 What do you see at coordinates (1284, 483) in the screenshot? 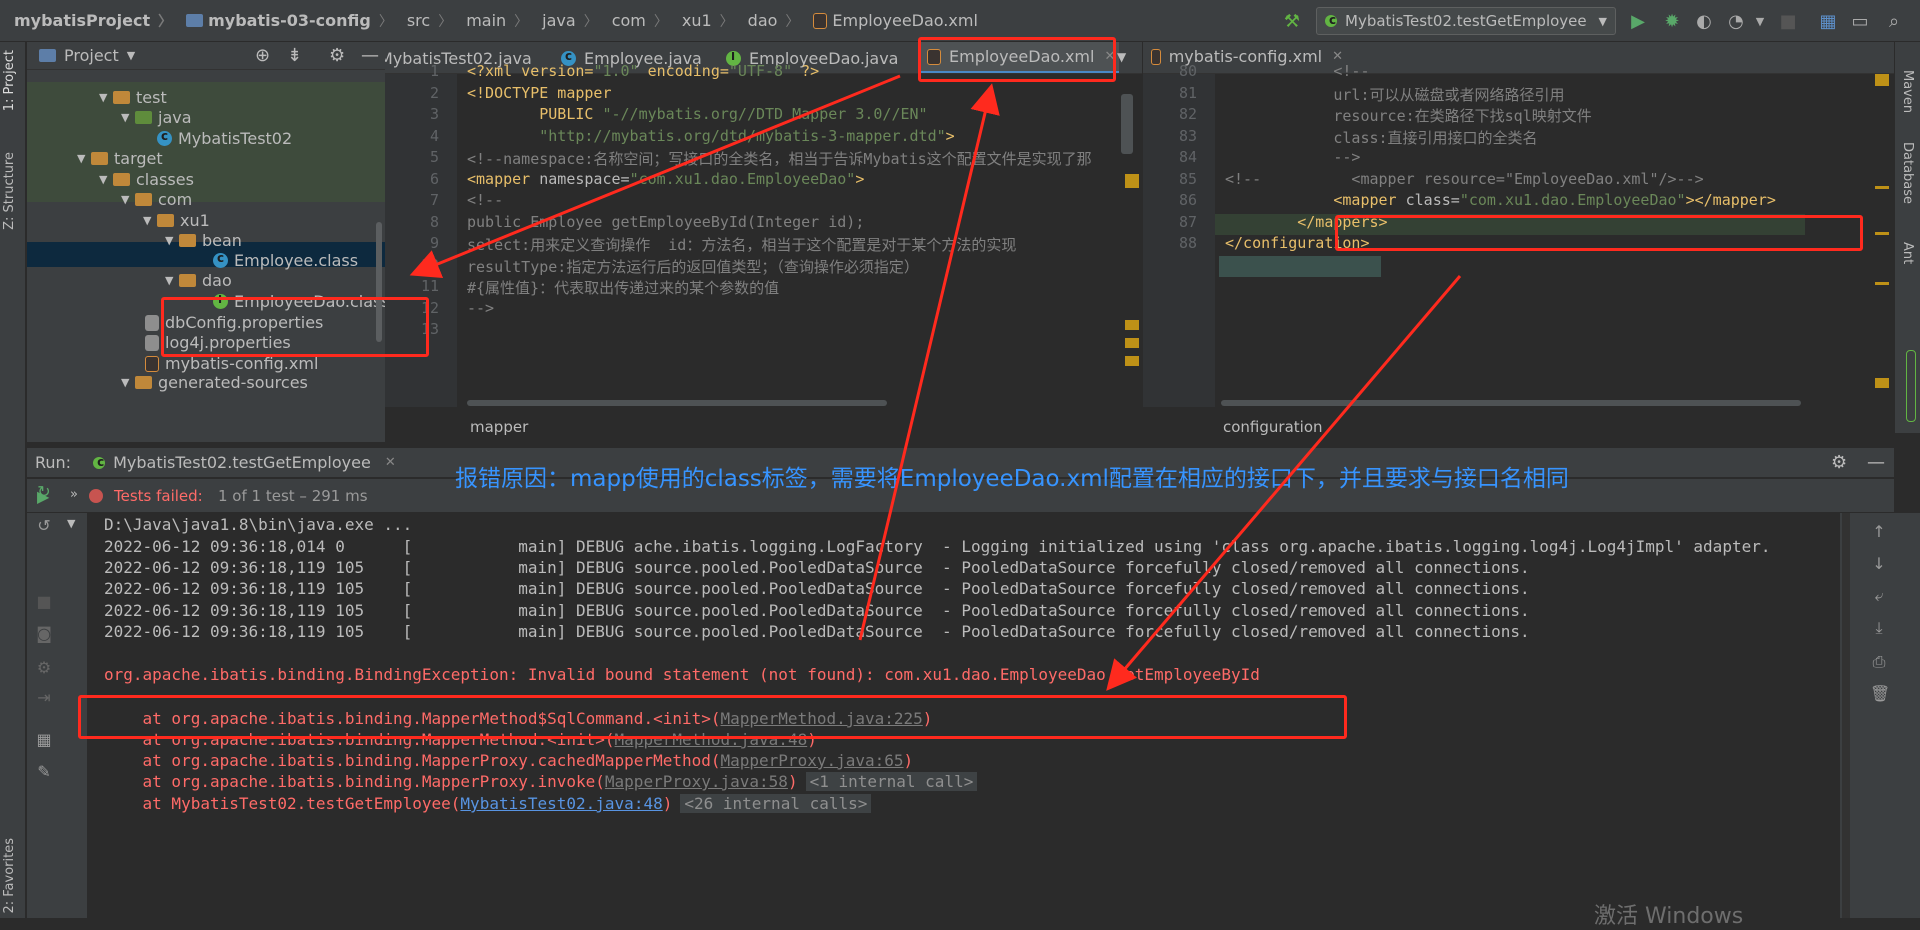
I see `arrow-to-exception` at bounding box center [1284, 483].